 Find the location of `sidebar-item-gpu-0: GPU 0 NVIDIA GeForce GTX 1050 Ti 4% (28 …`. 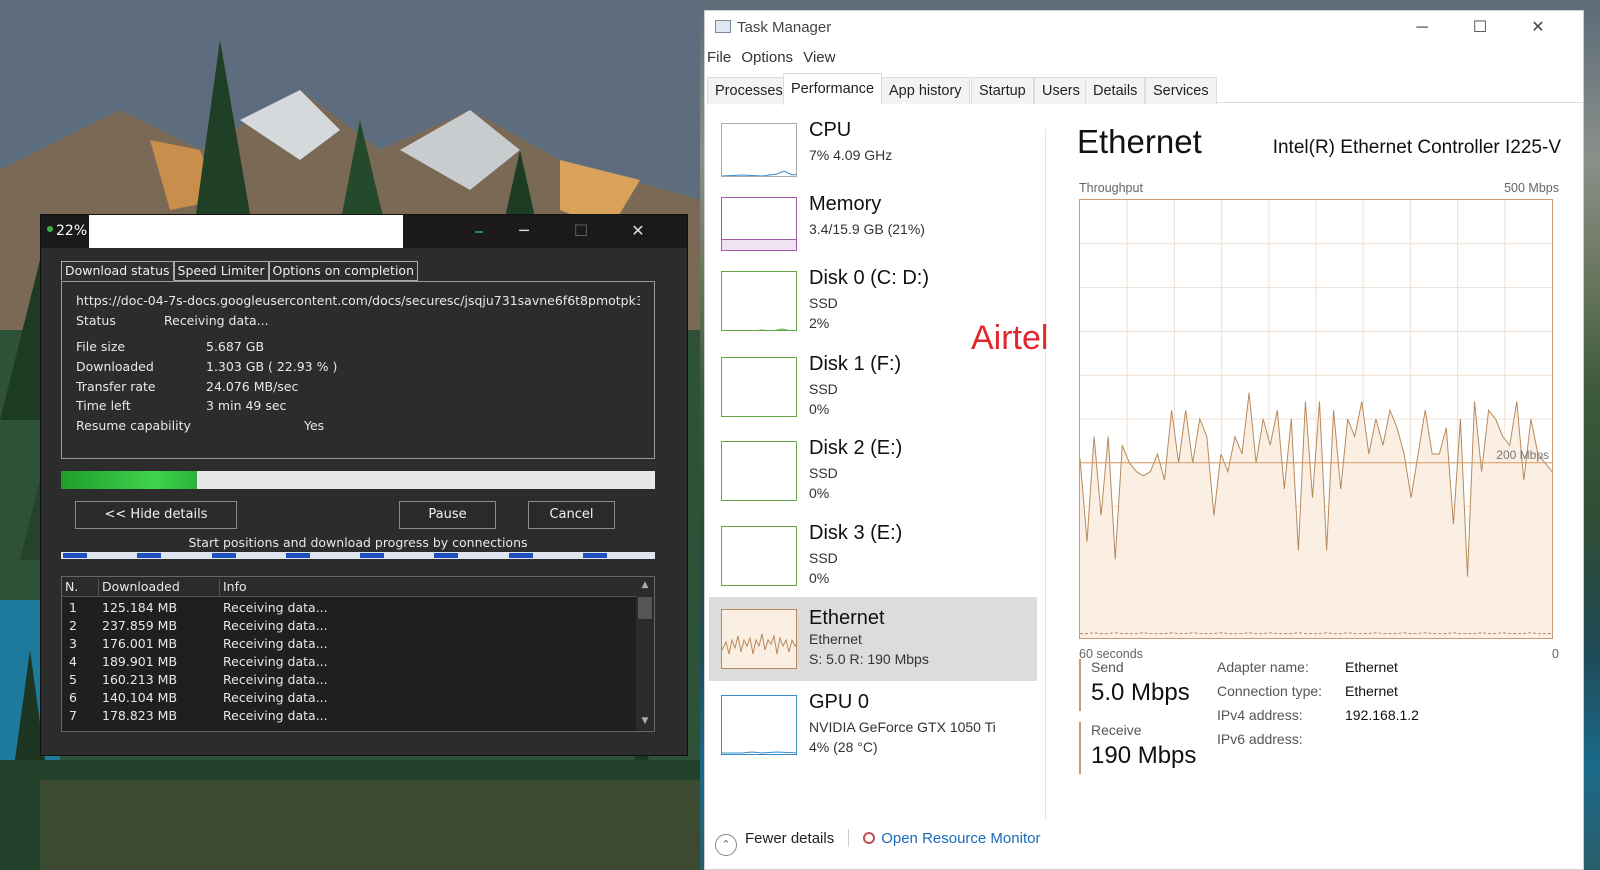

sidebar-item-gpu-0: GPU 0 NVIDIA GeForce GTX 1050 Ti 4% (28 … is located at coordinates (873, 723).